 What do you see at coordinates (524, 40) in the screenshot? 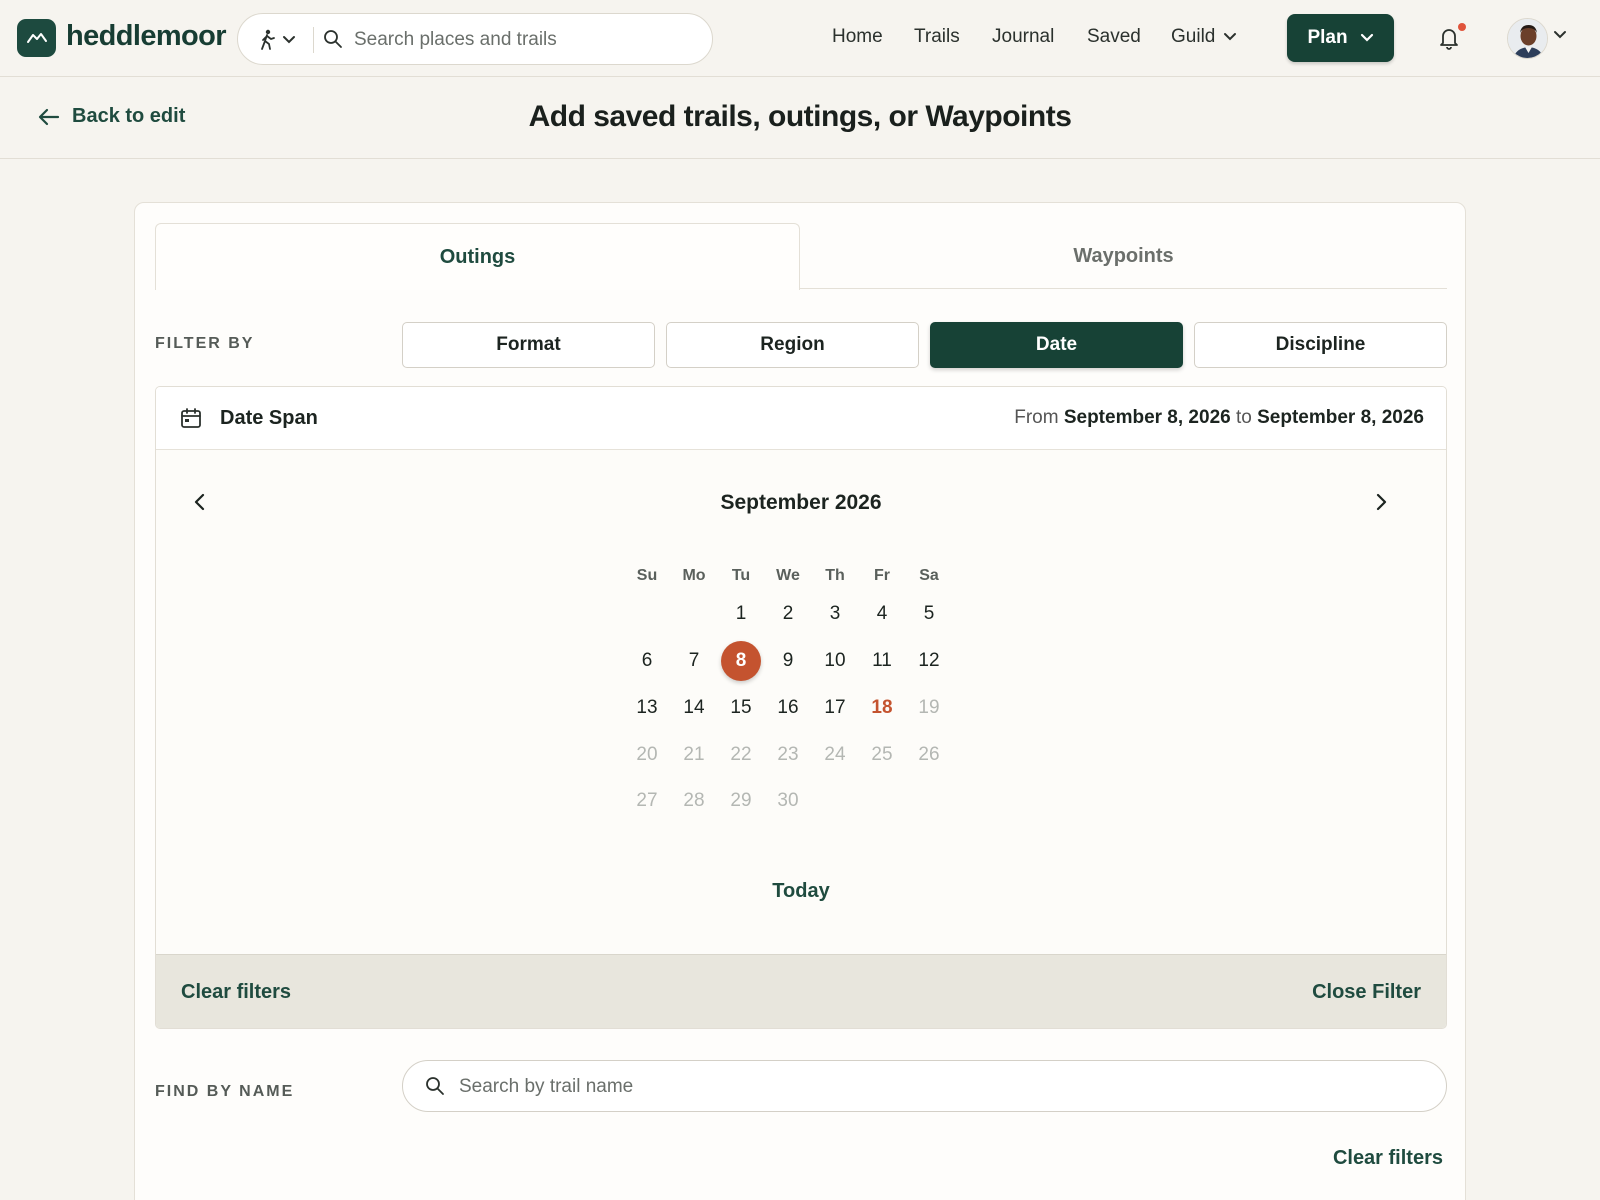
I see `search-input` at bounding box center [524, 40].